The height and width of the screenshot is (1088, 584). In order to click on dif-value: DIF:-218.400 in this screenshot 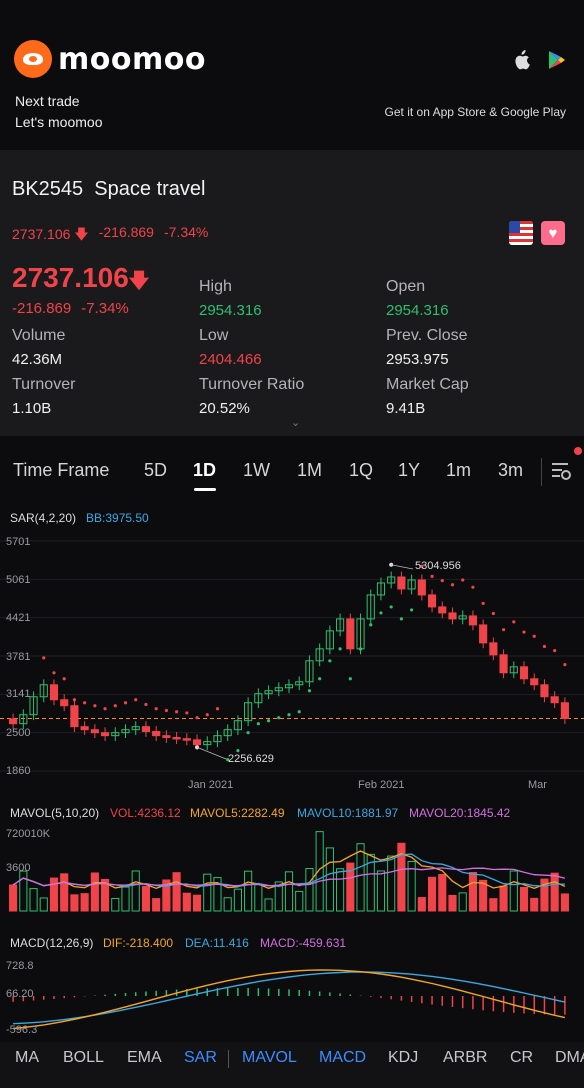, I will do `click(138, 943)`.